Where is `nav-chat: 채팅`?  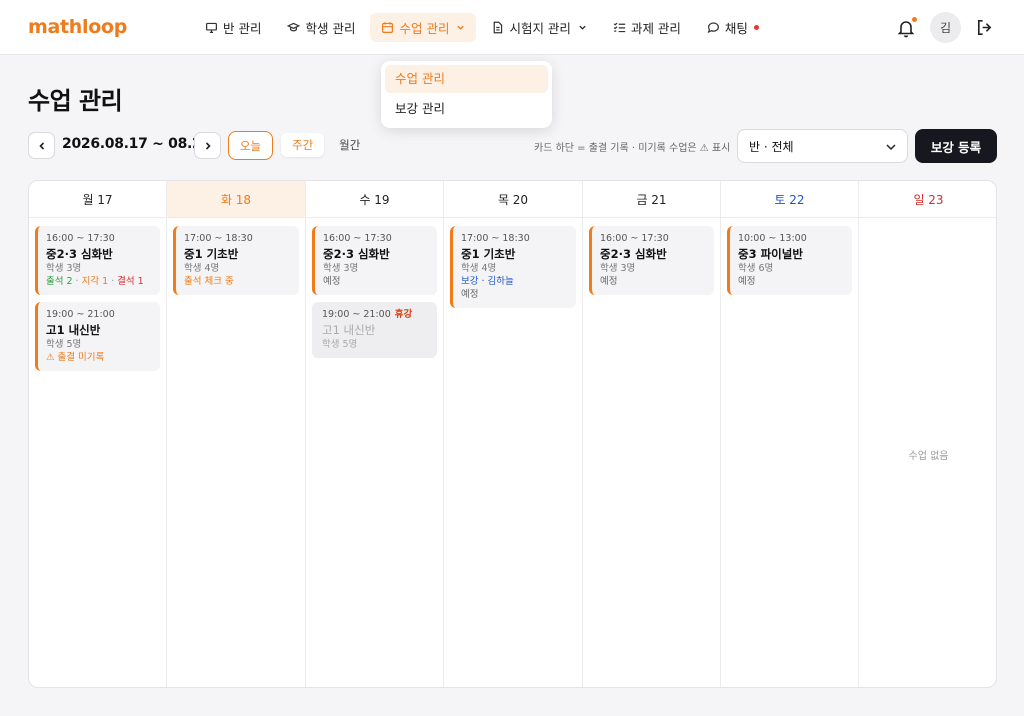 nav-chat: 채팅 is located at coordinates (733, 27).